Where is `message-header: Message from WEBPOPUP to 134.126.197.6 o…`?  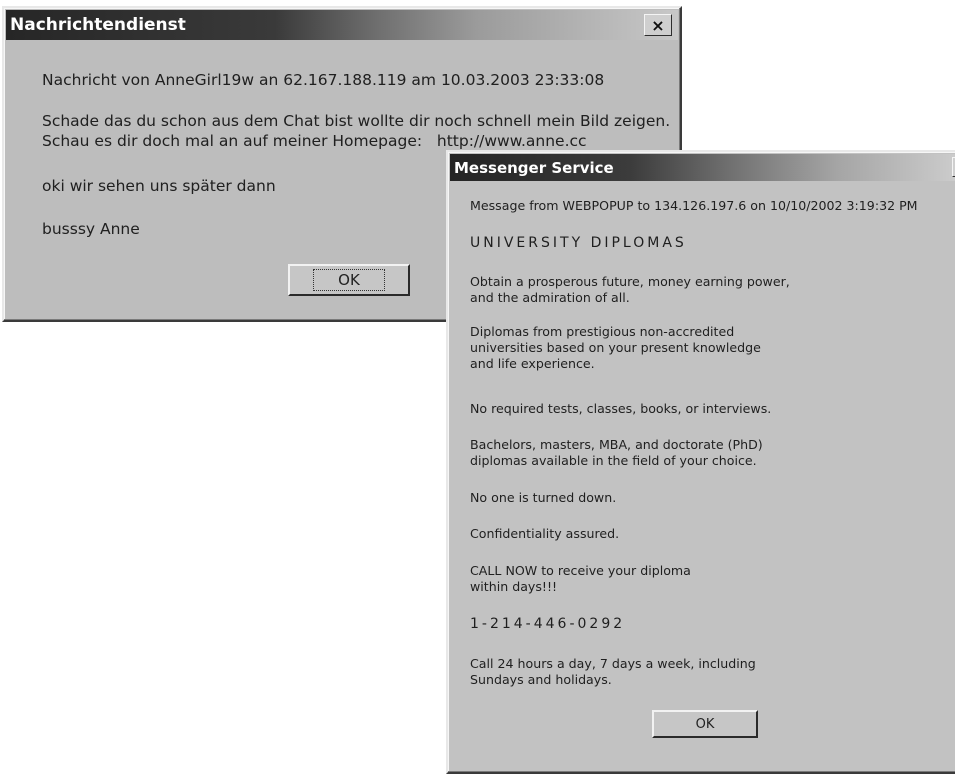 message-header: Message from WEBPOPUP to 134.126.197.6 o… is located at coordinates (694, 205).